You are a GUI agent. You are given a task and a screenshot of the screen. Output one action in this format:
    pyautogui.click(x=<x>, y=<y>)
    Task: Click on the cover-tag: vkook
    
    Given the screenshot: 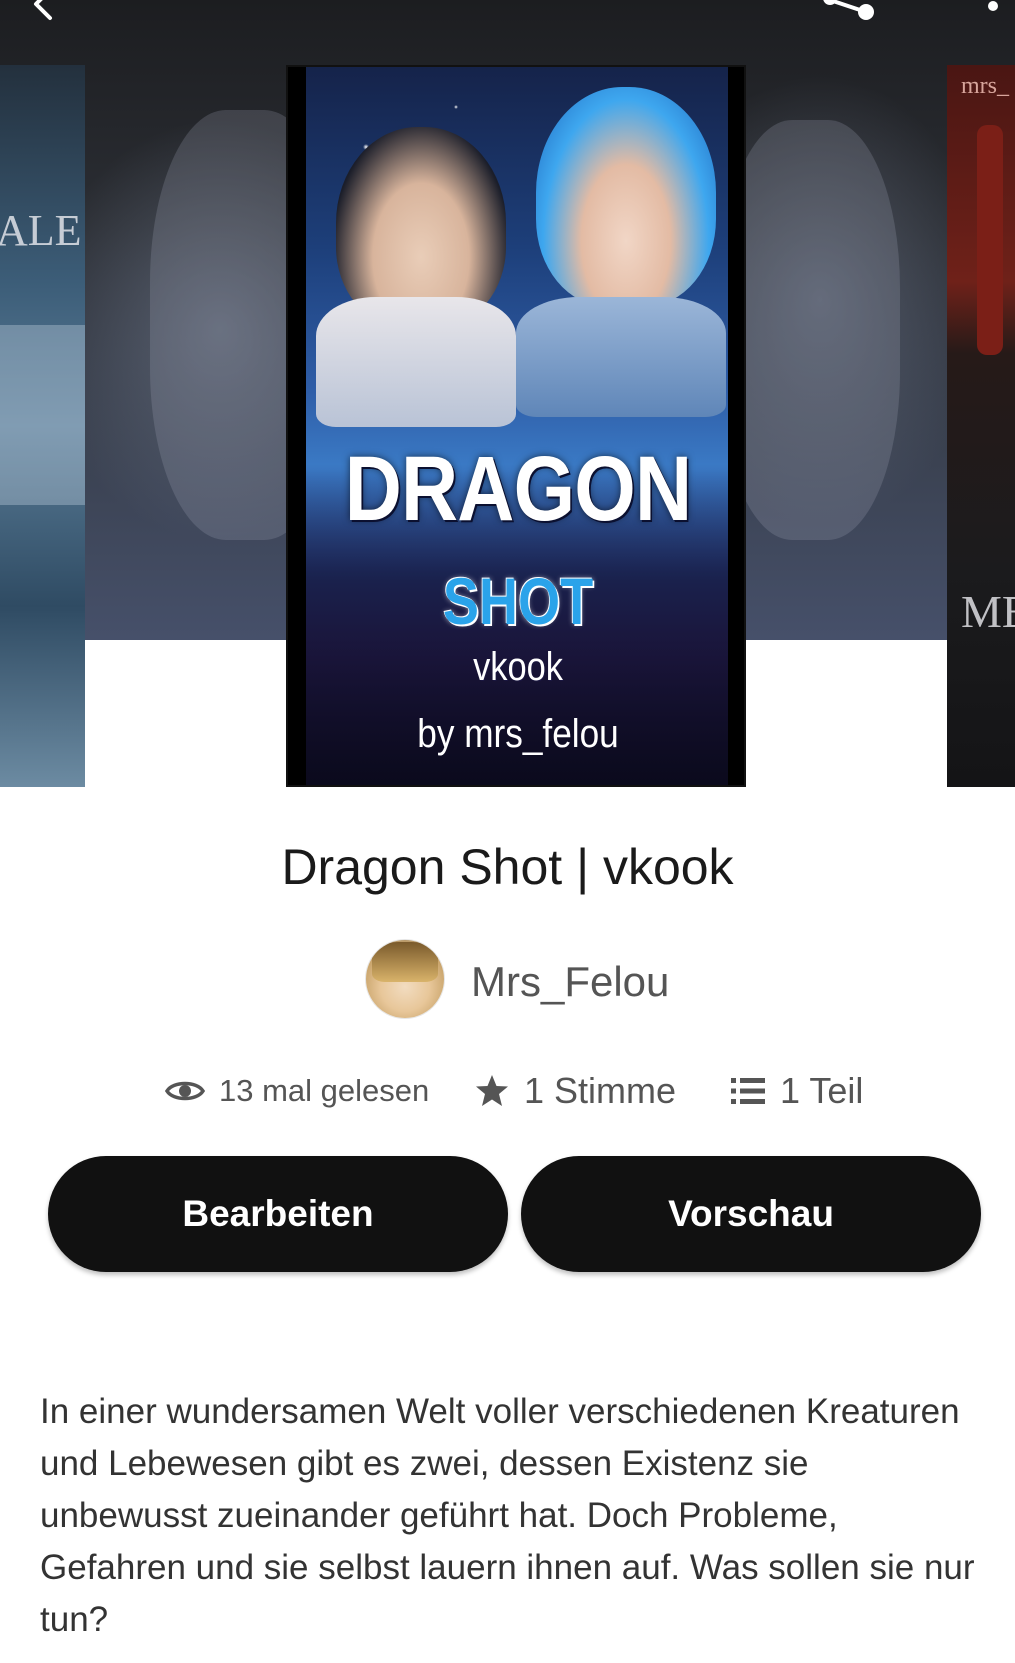 What is the action you would take?
    pyautogui.click(x=518, y=667)
    